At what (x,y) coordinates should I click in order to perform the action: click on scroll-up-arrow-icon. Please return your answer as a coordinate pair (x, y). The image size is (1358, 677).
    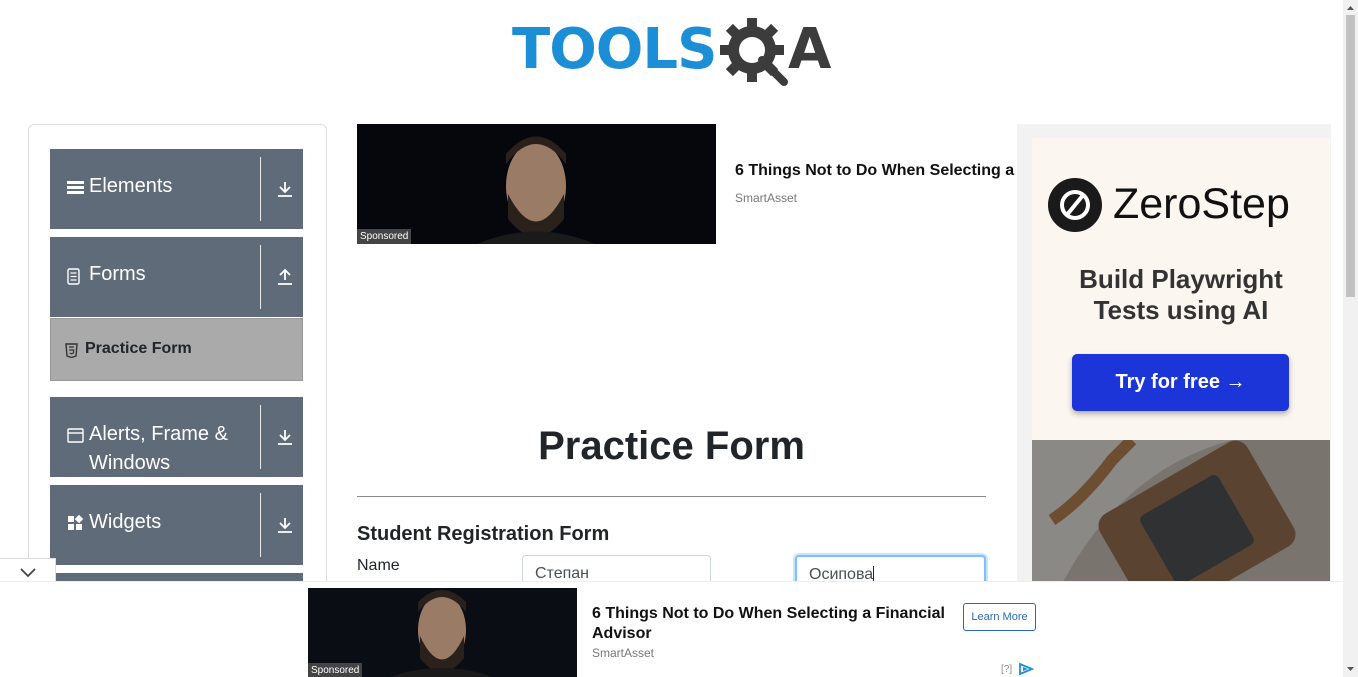
    Looking at the image, I should click on (1350, 7).